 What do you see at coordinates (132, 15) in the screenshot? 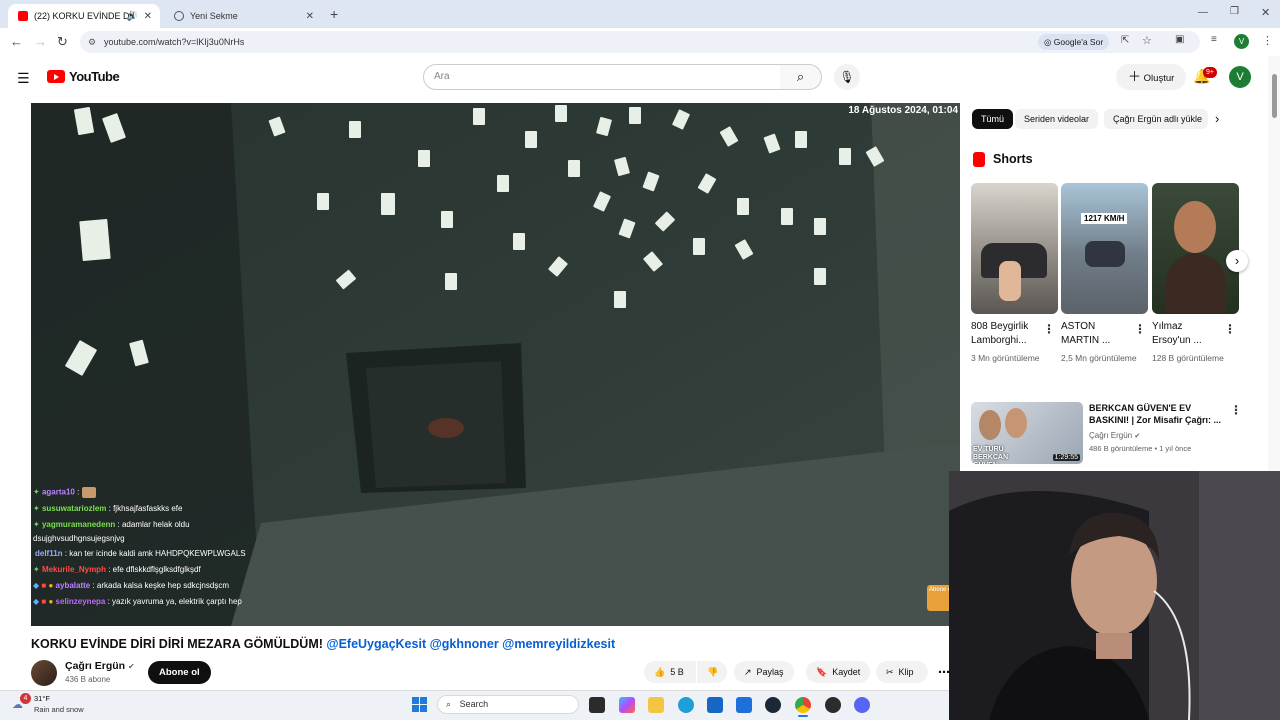
I see `audio-icon: 🔊` at bounding box center [132, 15].